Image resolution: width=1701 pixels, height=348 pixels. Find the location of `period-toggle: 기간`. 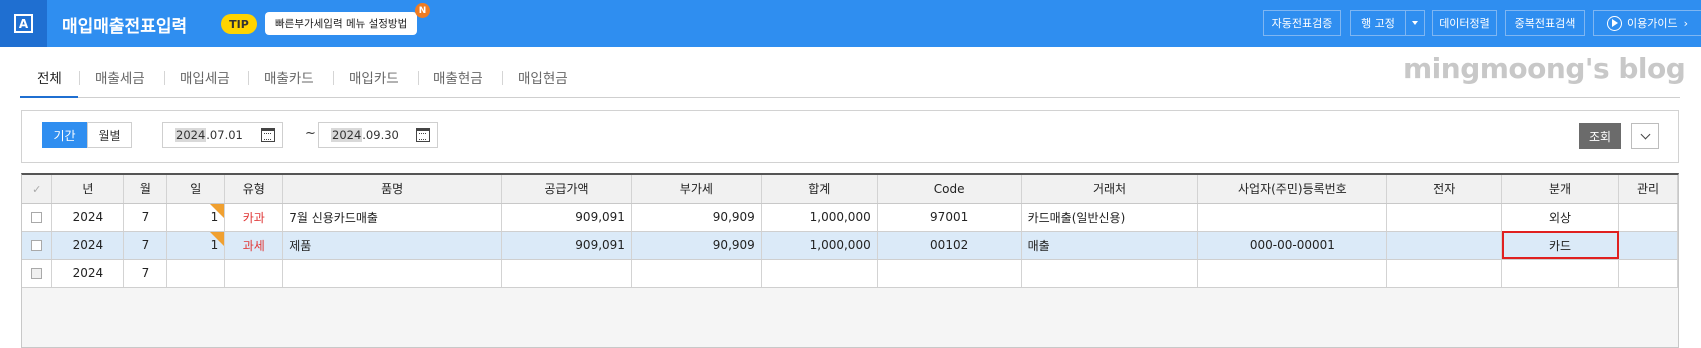

period-toggle: 기간 is located at coordinates (64, 135).